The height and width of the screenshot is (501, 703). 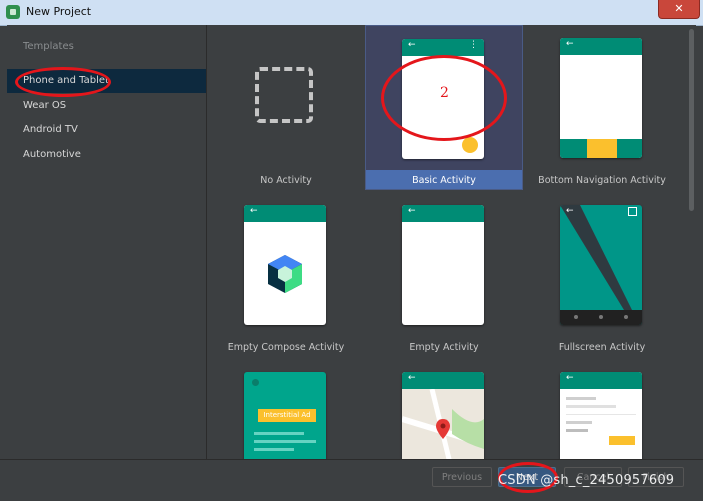 What do you see at coordinates (632, 211) in the screenshot?
I see `fullscreen-icon` at bounding box center [632, 211].